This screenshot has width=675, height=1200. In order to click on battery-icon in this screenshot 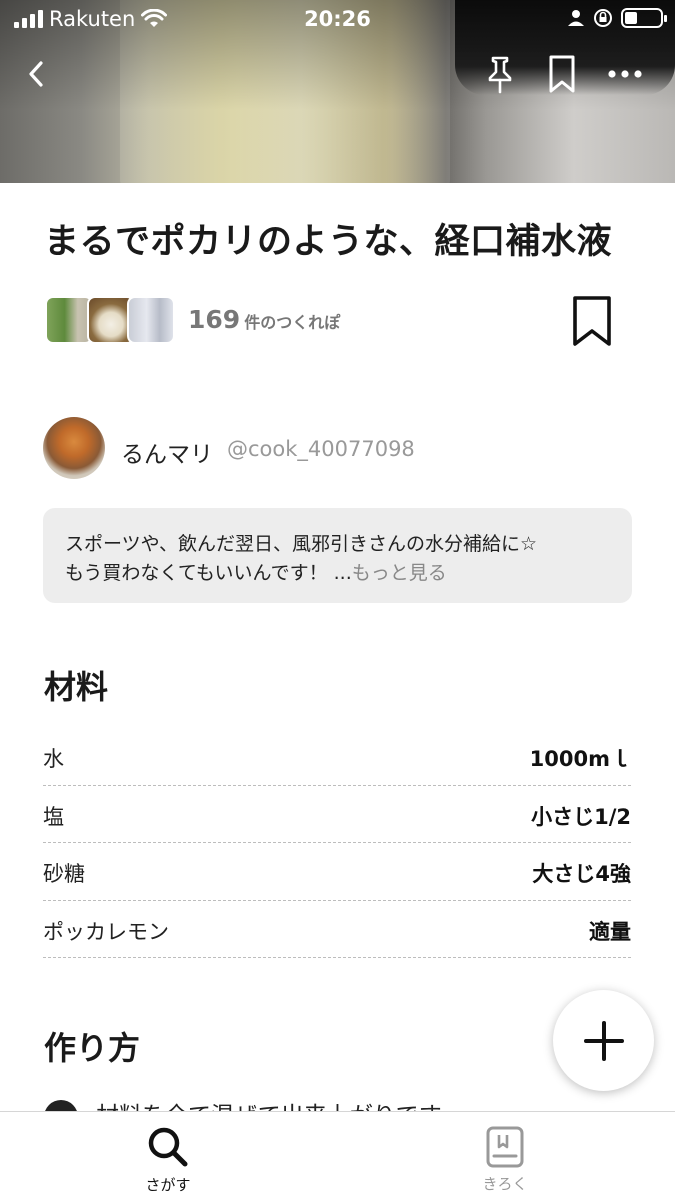, I will do `click(644, 18)`.